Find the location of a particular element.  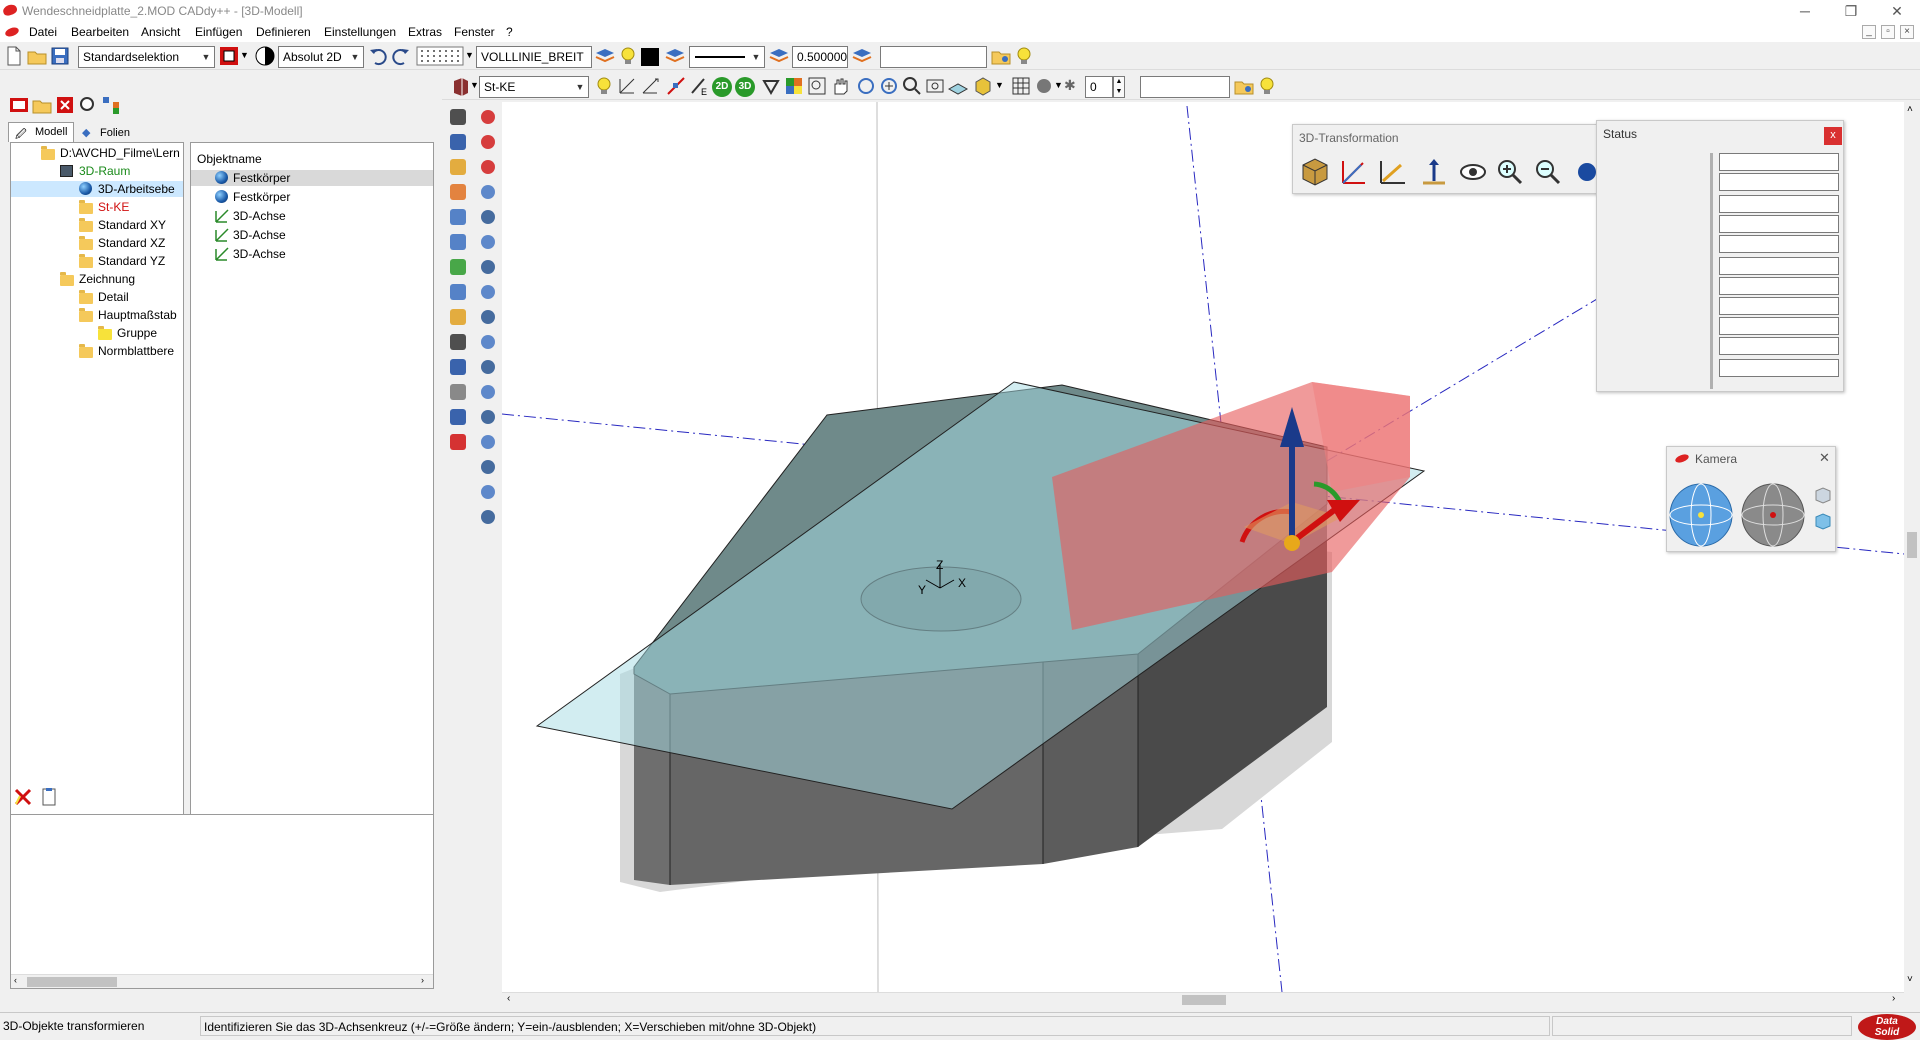

zoom-all-icon is located at coordinates (889, 86).